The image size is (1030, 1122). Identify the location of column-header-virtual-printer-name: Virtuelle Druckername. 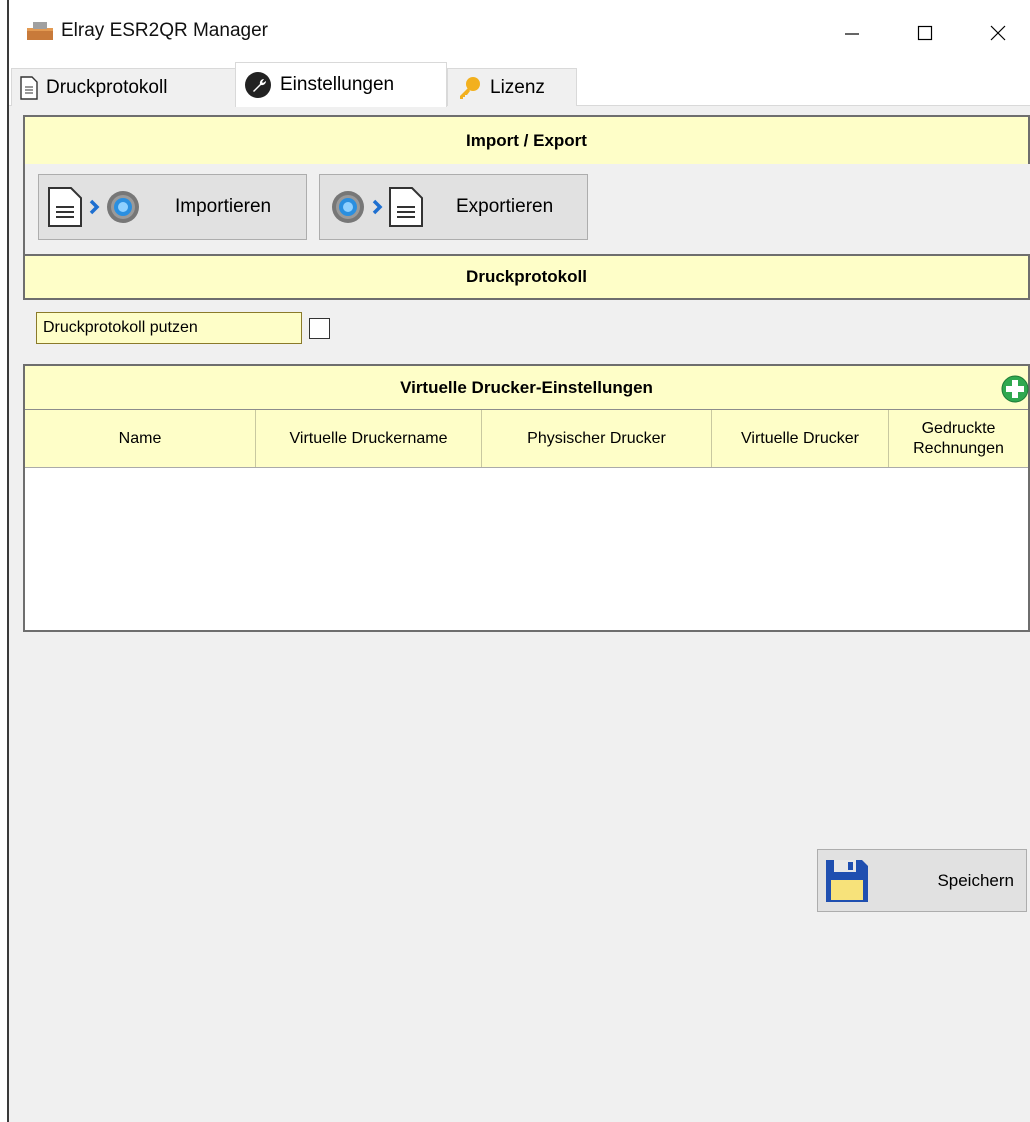
(369, 438).